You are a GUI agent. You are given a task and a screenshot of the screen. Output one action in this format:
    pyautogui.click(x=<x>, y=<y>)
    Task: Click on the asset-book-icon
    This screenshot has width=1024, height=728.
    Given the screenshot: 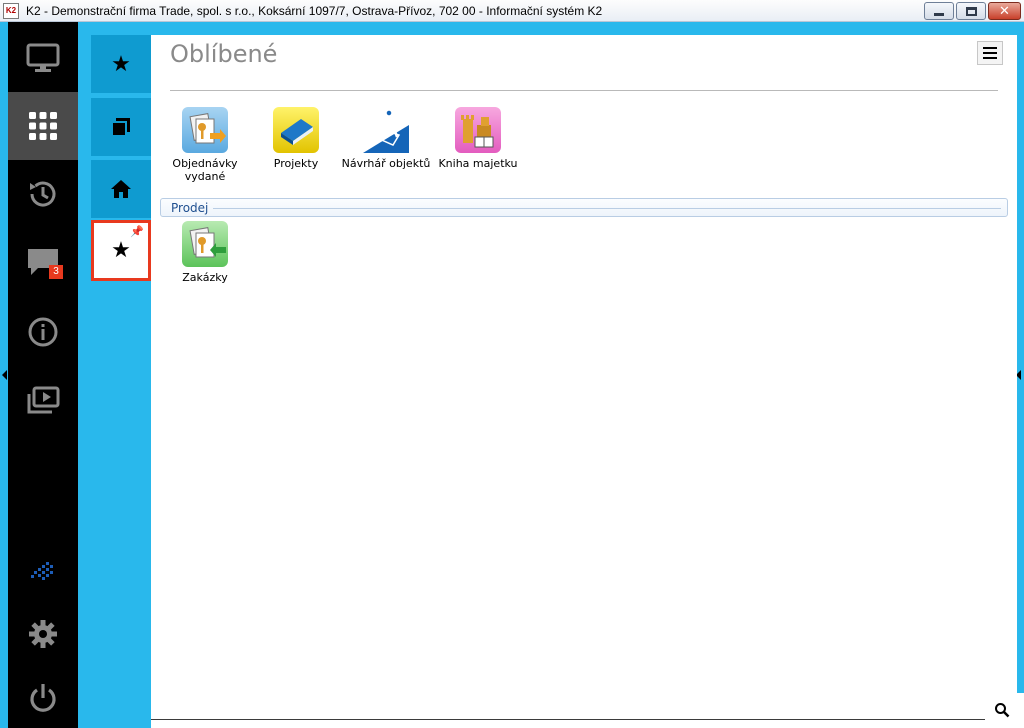 What is the action you would take?
    pyautogui.click(x=478, y=130)
    